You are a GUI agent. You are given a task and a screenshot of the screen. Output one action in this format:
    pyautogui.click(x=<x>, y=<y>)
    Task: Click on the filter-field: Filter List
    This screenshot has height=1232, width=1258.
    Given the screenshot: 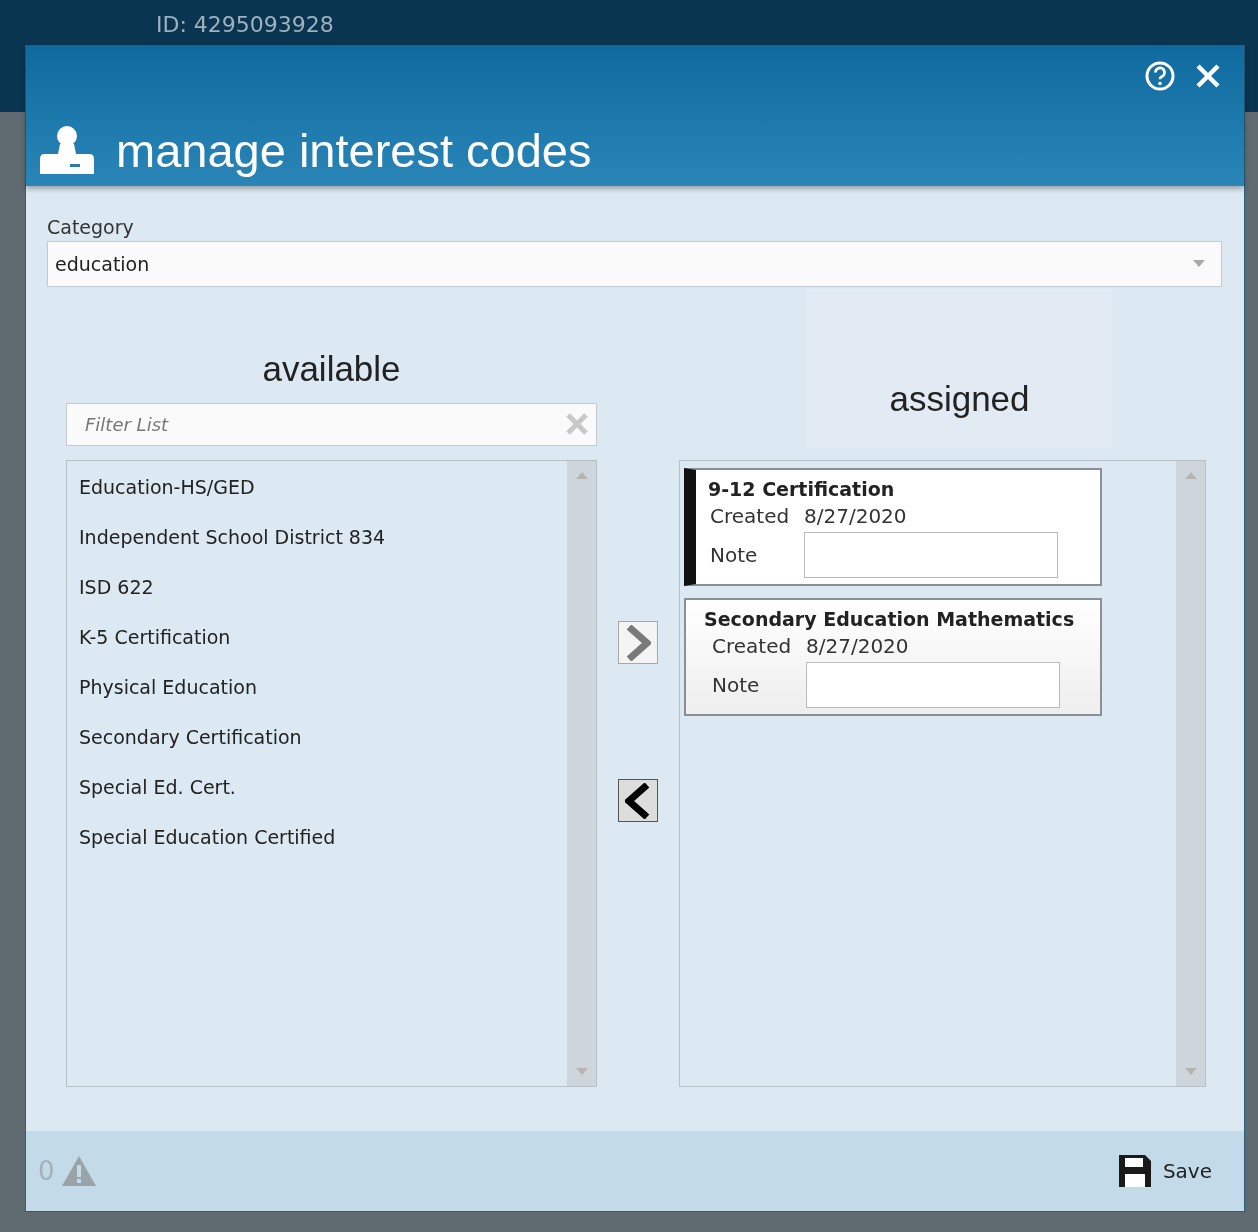 What is the action you would take?
    pyautogui.click(x=331, y=424)
    